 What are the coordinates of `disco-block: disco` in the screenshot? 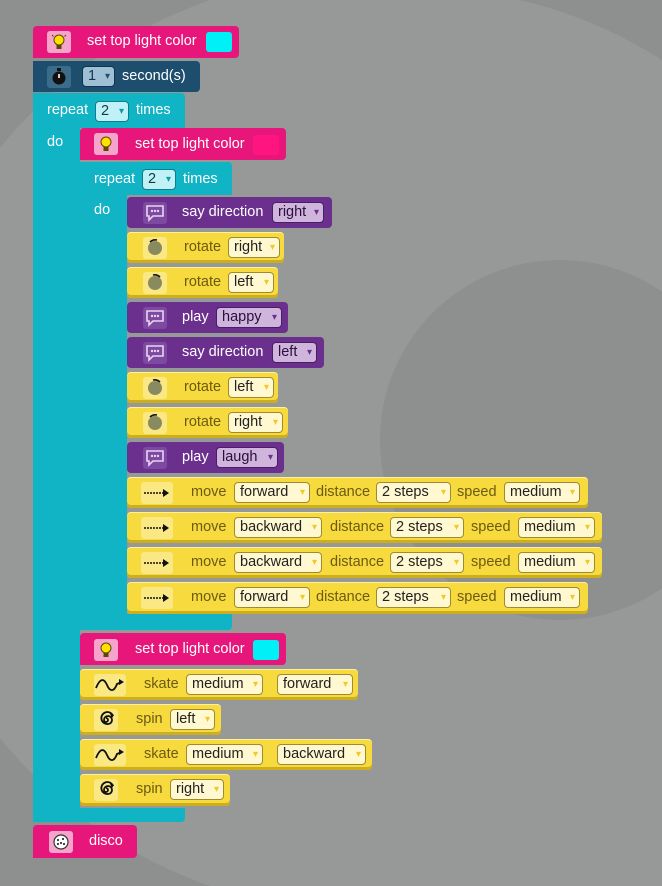 It's located at (85, 841).